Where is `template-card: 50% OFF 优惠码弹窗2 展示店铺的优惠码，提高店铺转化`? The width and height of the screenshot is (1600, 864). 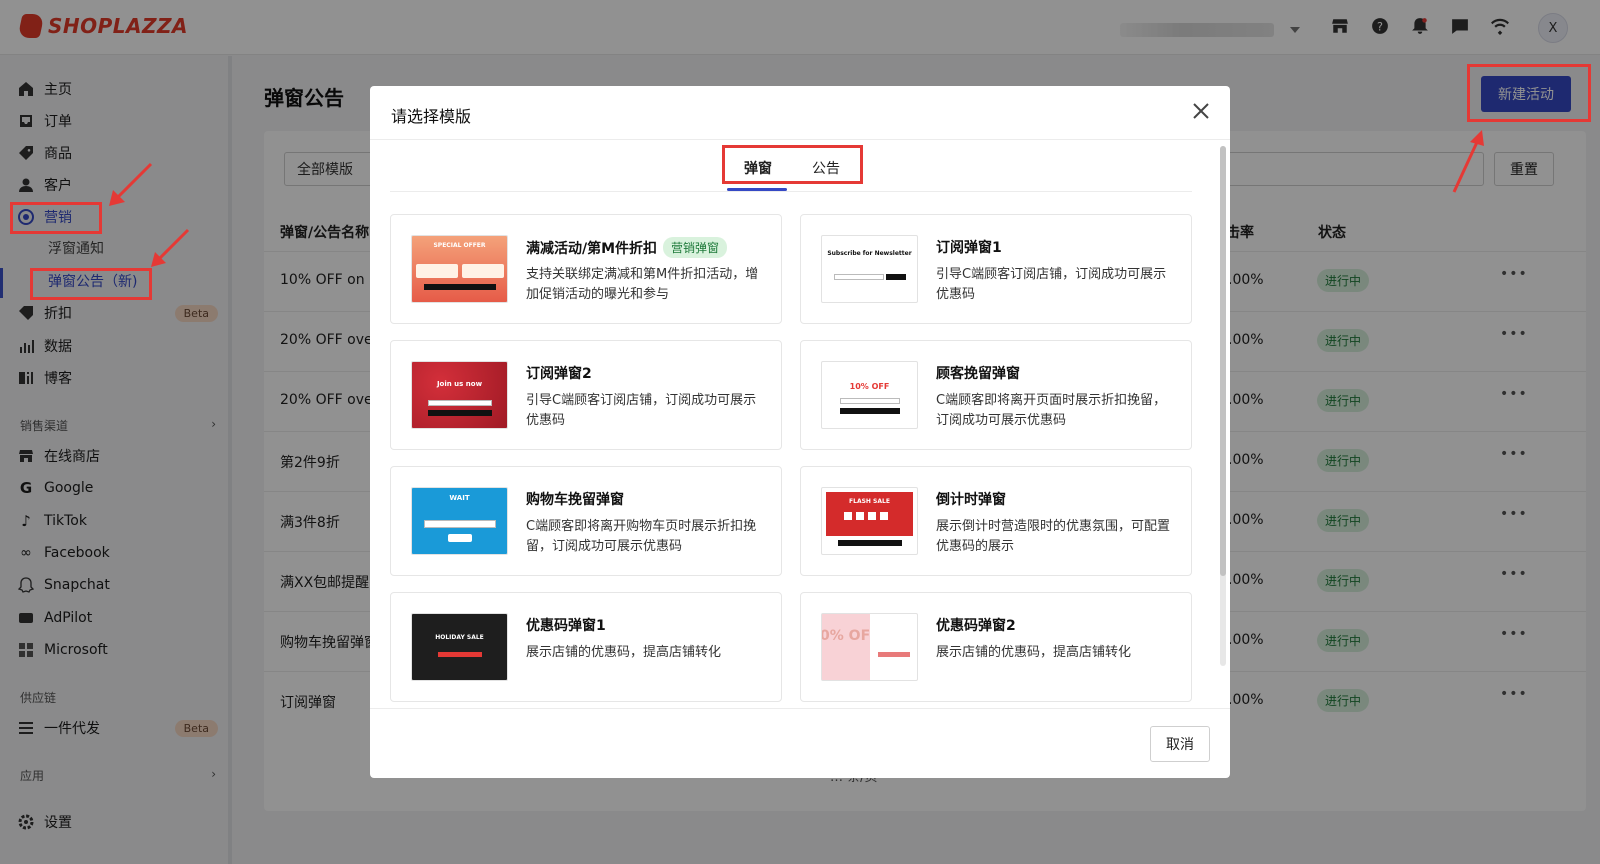
template-card: 50% OFF 优惠码弹窗2 展示店铺的优惠码，提高店铺转化 is located at coordinates (996, 647).